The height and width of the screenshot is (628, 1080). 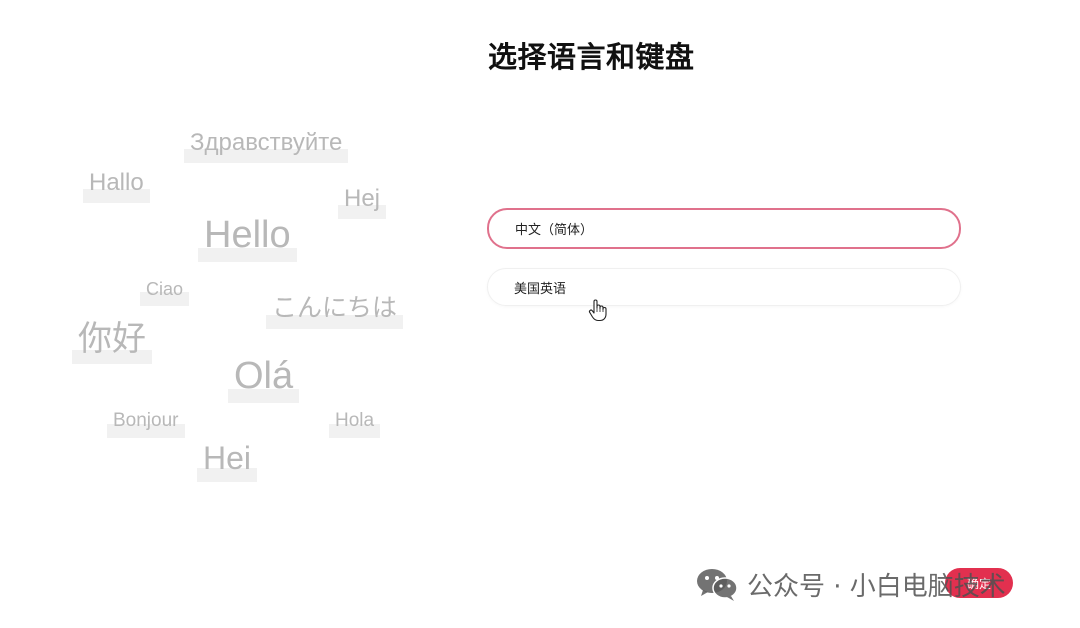 What do you see at coordinates (724, 287) in the screenshot?
I see `language-option-us-english: 美国英语` at bounding box center [724, 287].